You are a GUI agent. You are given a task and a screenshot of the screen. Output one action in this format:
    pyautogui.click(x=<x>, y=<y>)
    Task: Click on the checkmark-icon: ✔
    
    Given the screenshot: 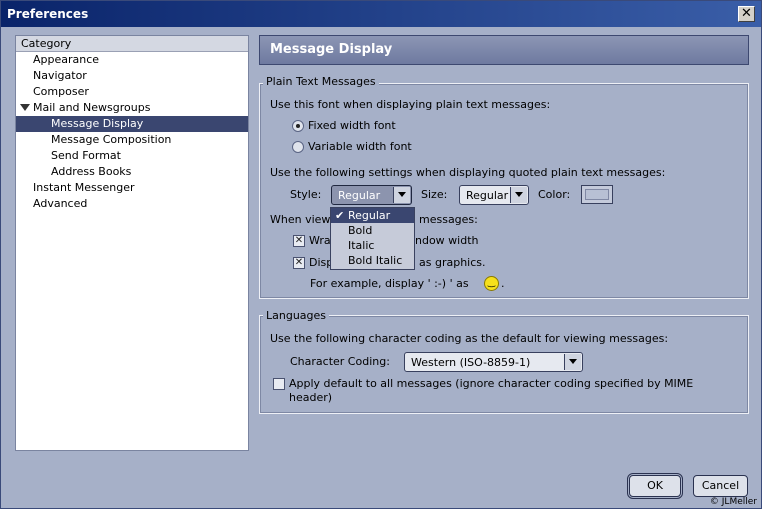 What is the action you would take?
    pyautogui.click(x=340, y=215)
    